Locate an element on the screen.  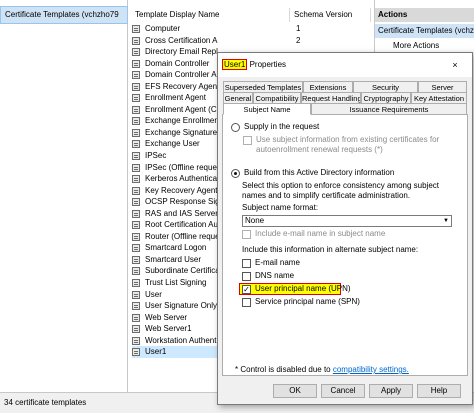
template-name: Enrollment Agent is located at coordinates (175, 98).